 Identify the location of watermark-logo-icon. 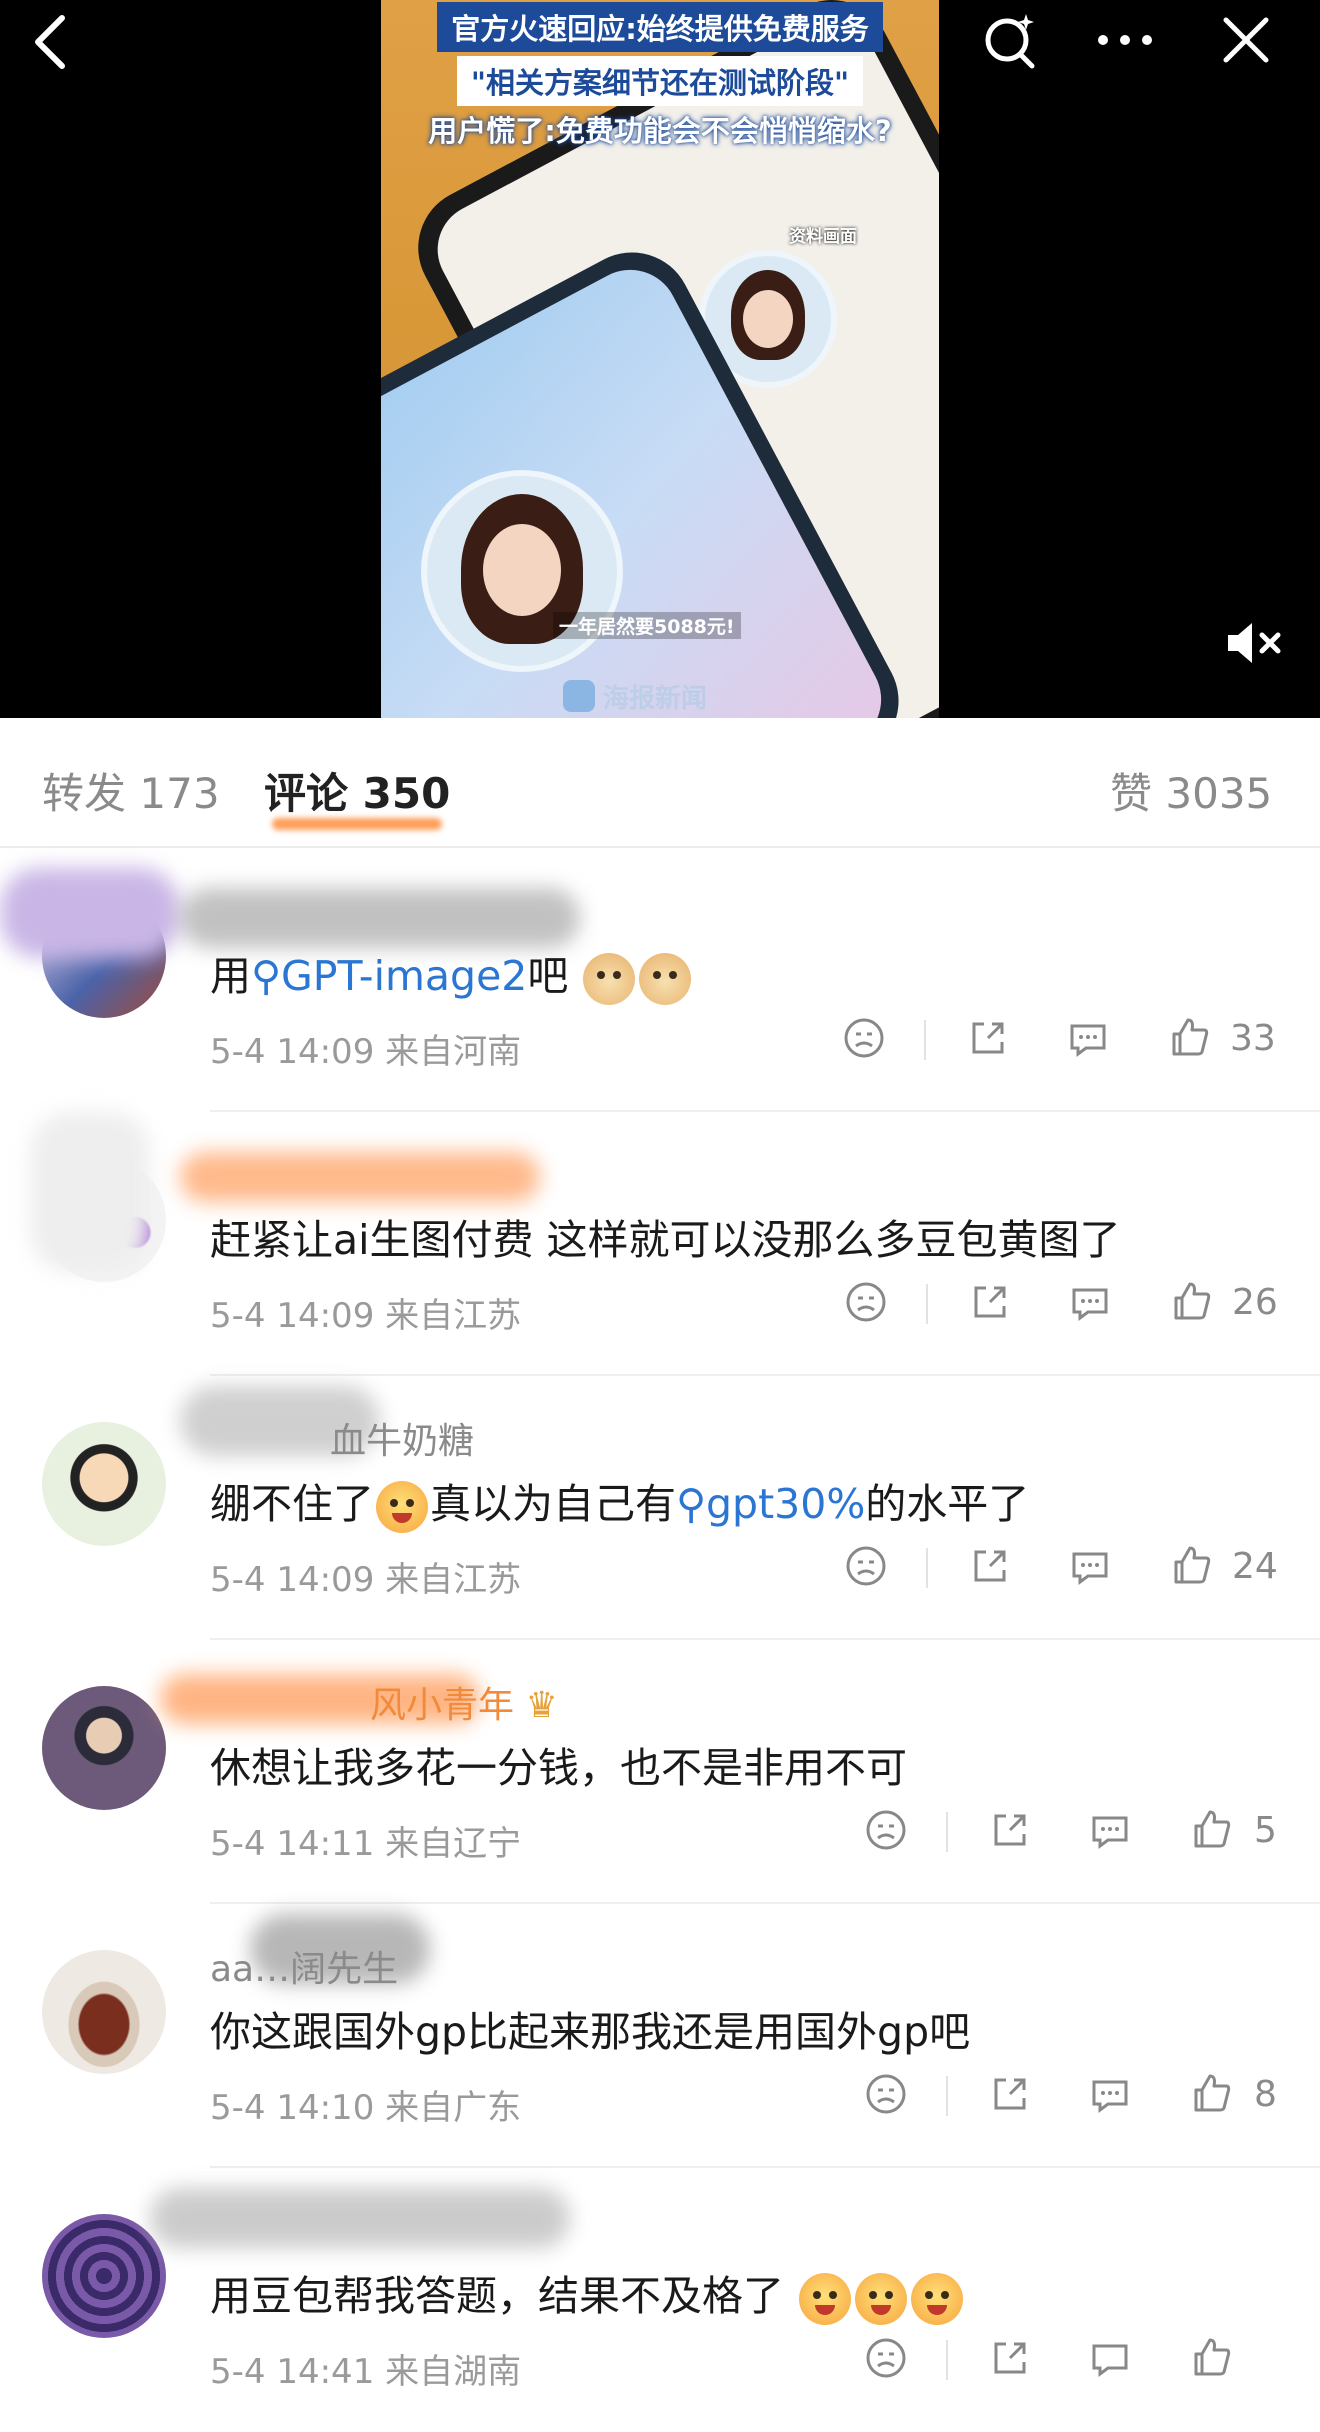
(579, 696).